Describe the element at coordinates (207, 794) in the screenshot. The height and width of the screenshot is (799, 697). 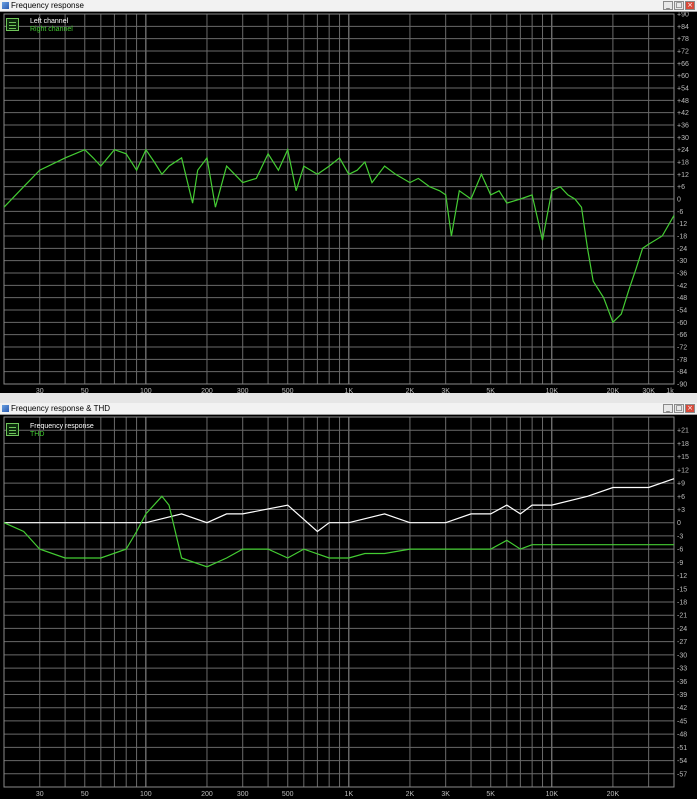
I see `x-tick-label: 200` at that location.